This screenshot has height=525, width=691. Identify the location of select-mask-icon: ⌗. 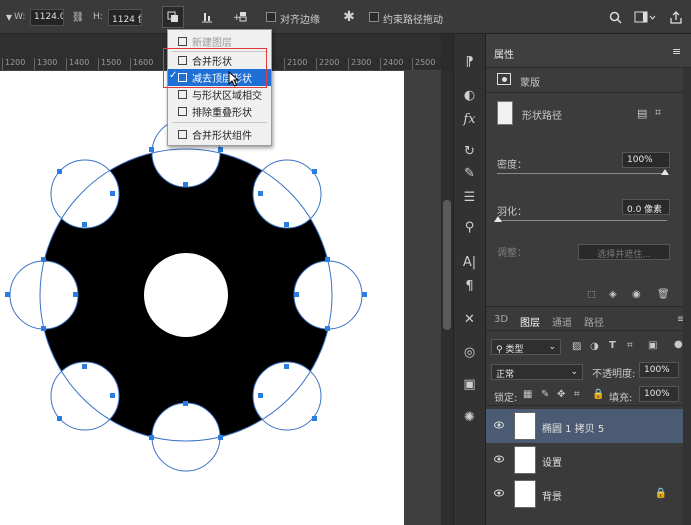
(658, 113).